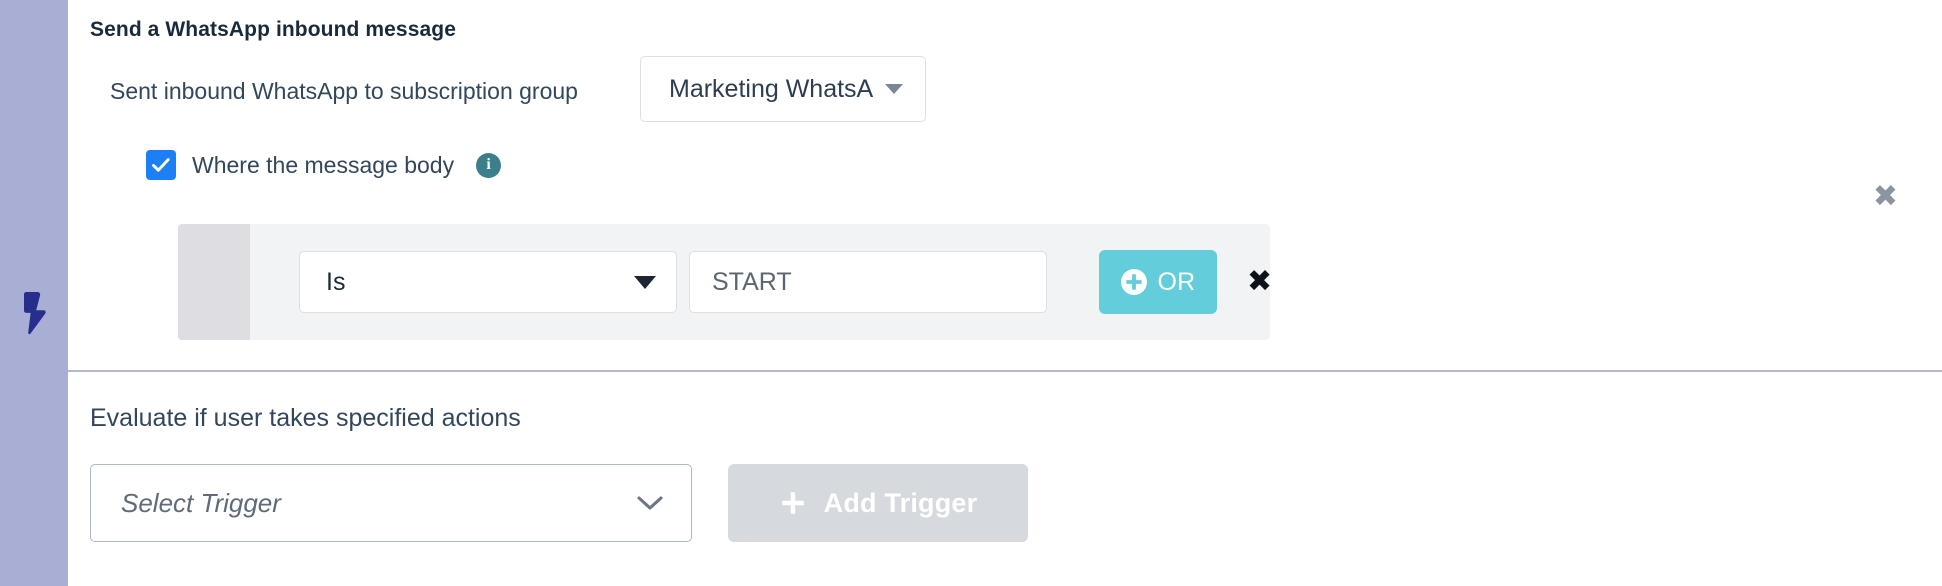  What do you see at coordinates (273, 29) in the screenshot?
I see `section-title: Send a WhatsApp inbound message` at bounding box center [273, 29].